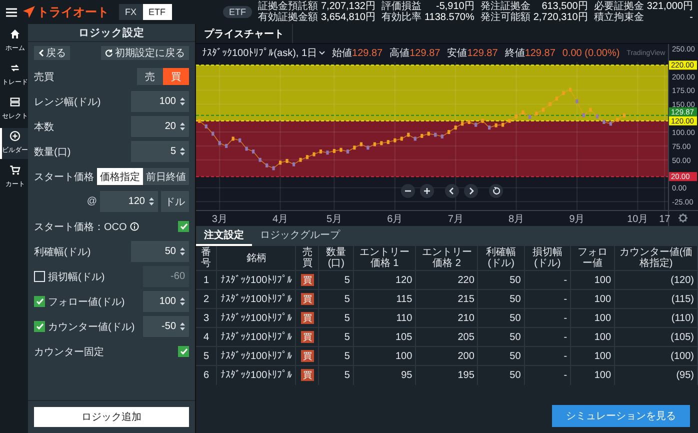 This screenshot has width=698, height=433. What do you see at coordinates (592, 258) in the screenshot?
I see `column-header: フォロー値` at bounding box center [592, 258].